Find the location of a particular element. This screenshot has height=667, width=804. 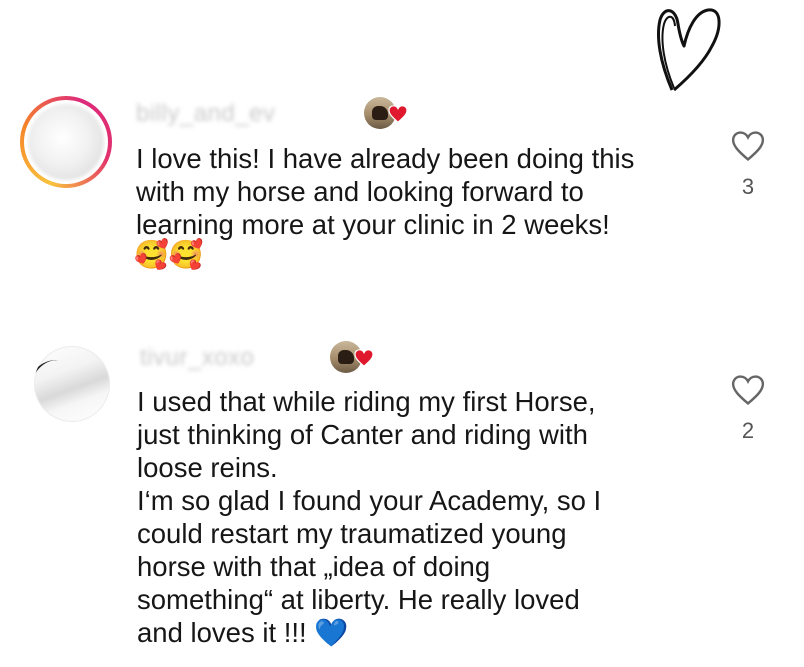

comment-emojis: 🥰🥰 is located at coordinates (169, 255).